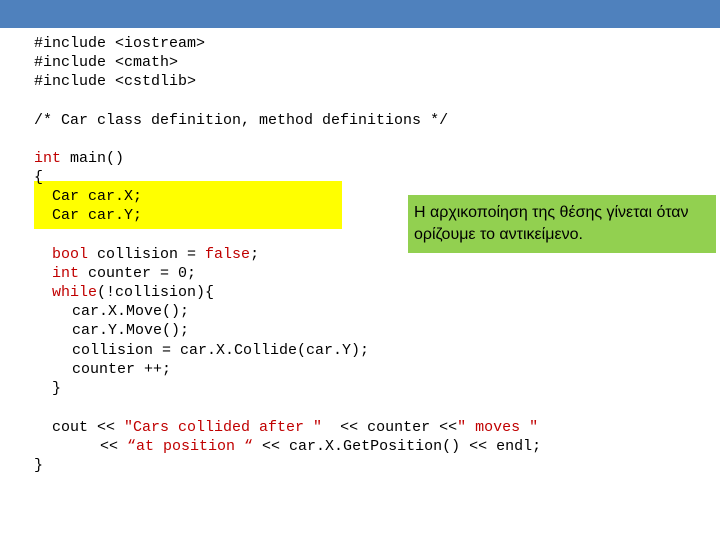 This screenshot has height=540, width=720. What do you see at coordinates (115, 81) in the screenshot?
I see `include-cstdlib: #include <cstdlib>` at bounding box center [115, 81].